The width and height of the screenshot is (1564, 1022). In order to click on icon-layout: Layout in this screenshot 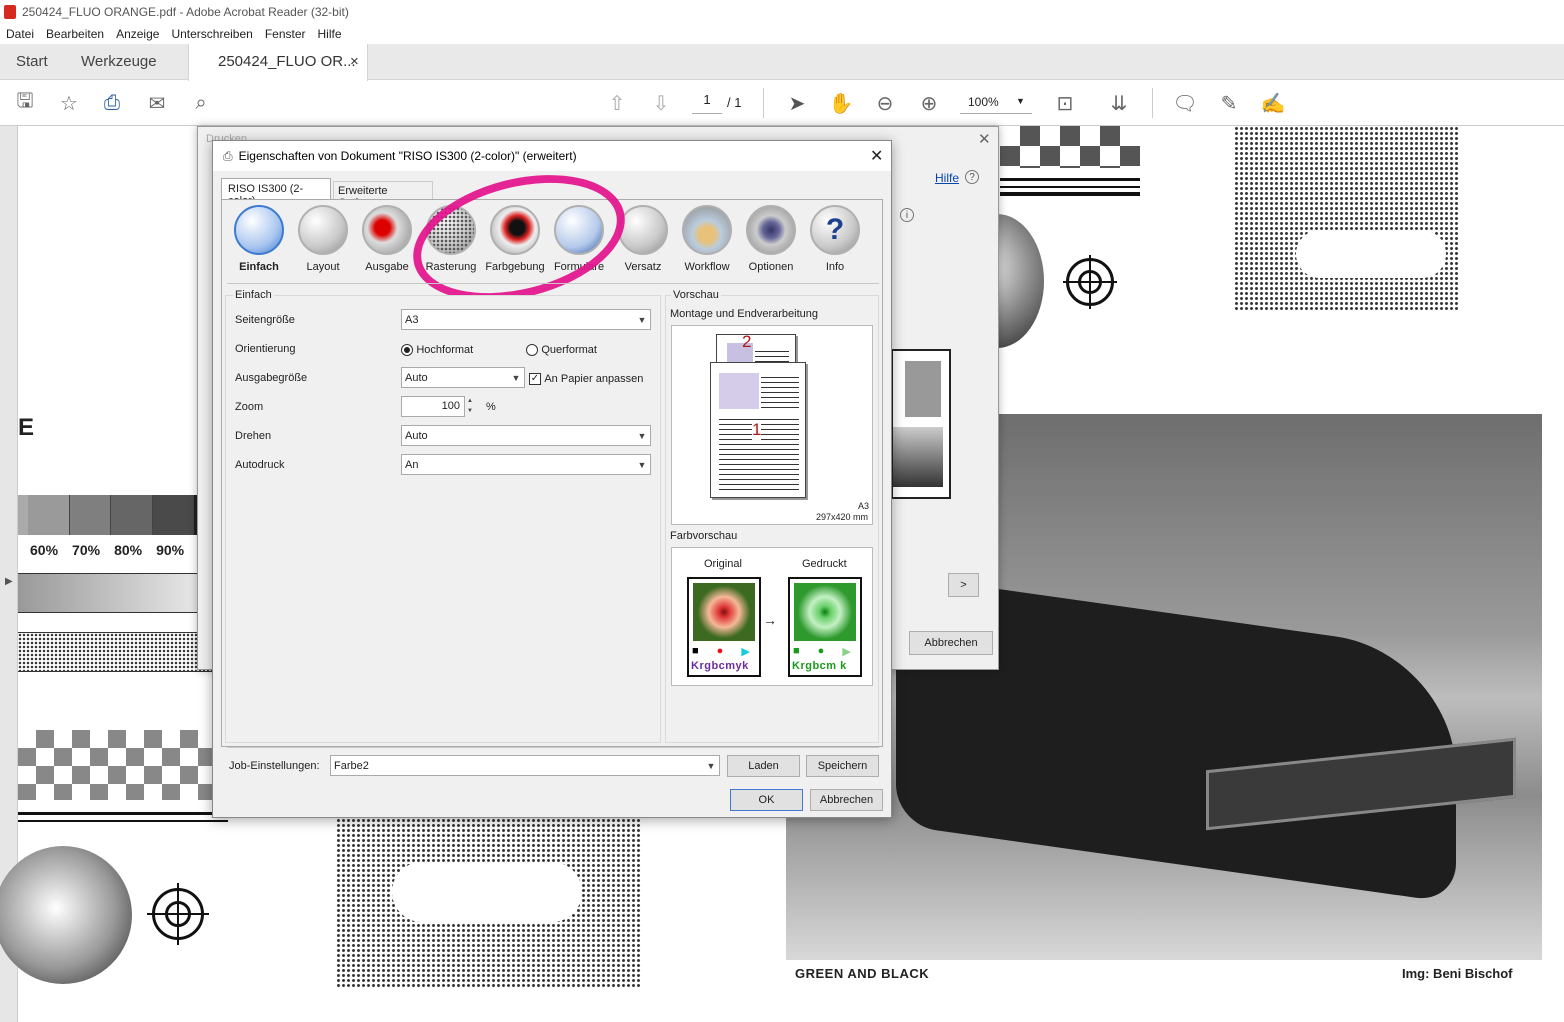, I will do `click(323, 239)`.